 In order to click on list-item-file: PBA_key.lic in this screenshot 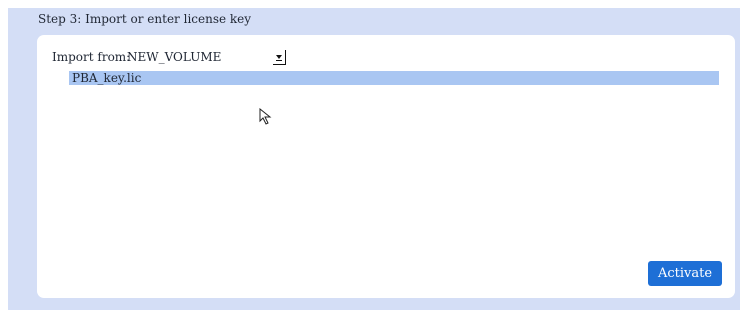, I will do `click(394, 78)`.